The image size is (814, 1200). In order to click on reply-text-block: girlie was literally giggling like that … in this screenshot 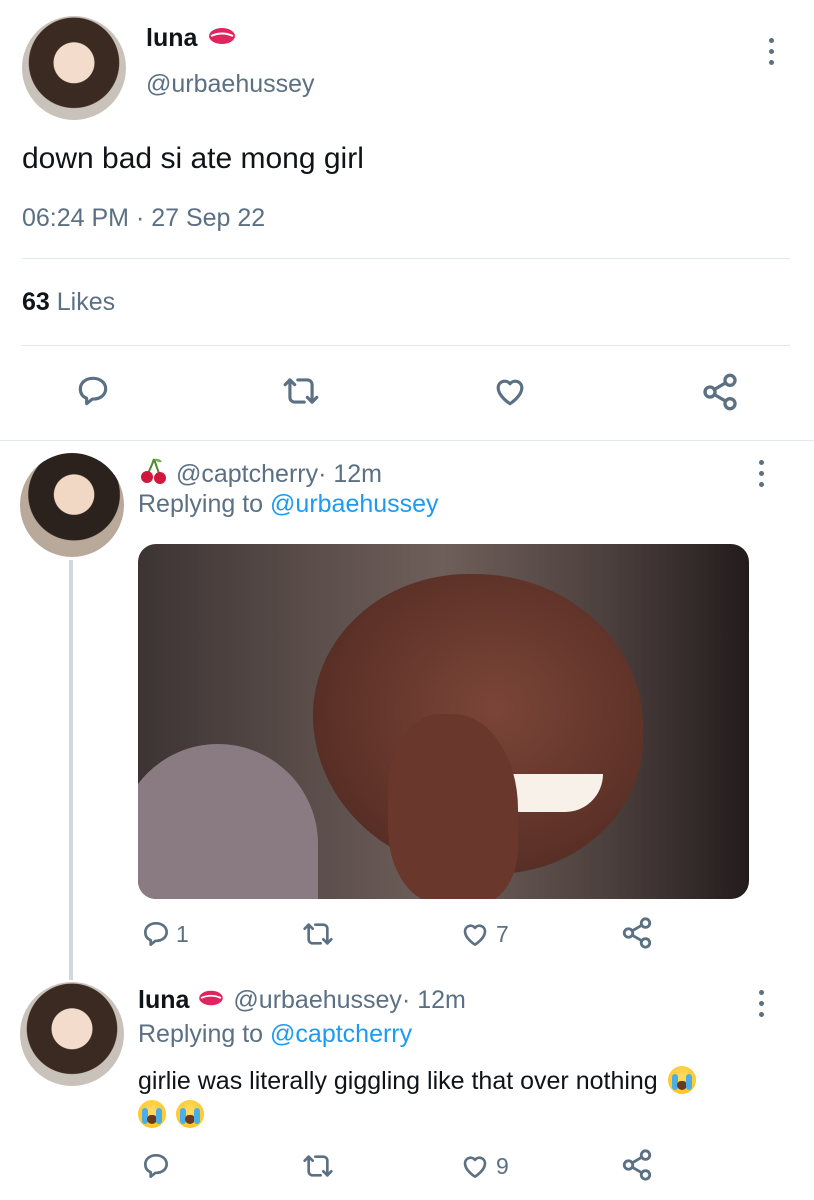, I will do `click(458, 1098)`.